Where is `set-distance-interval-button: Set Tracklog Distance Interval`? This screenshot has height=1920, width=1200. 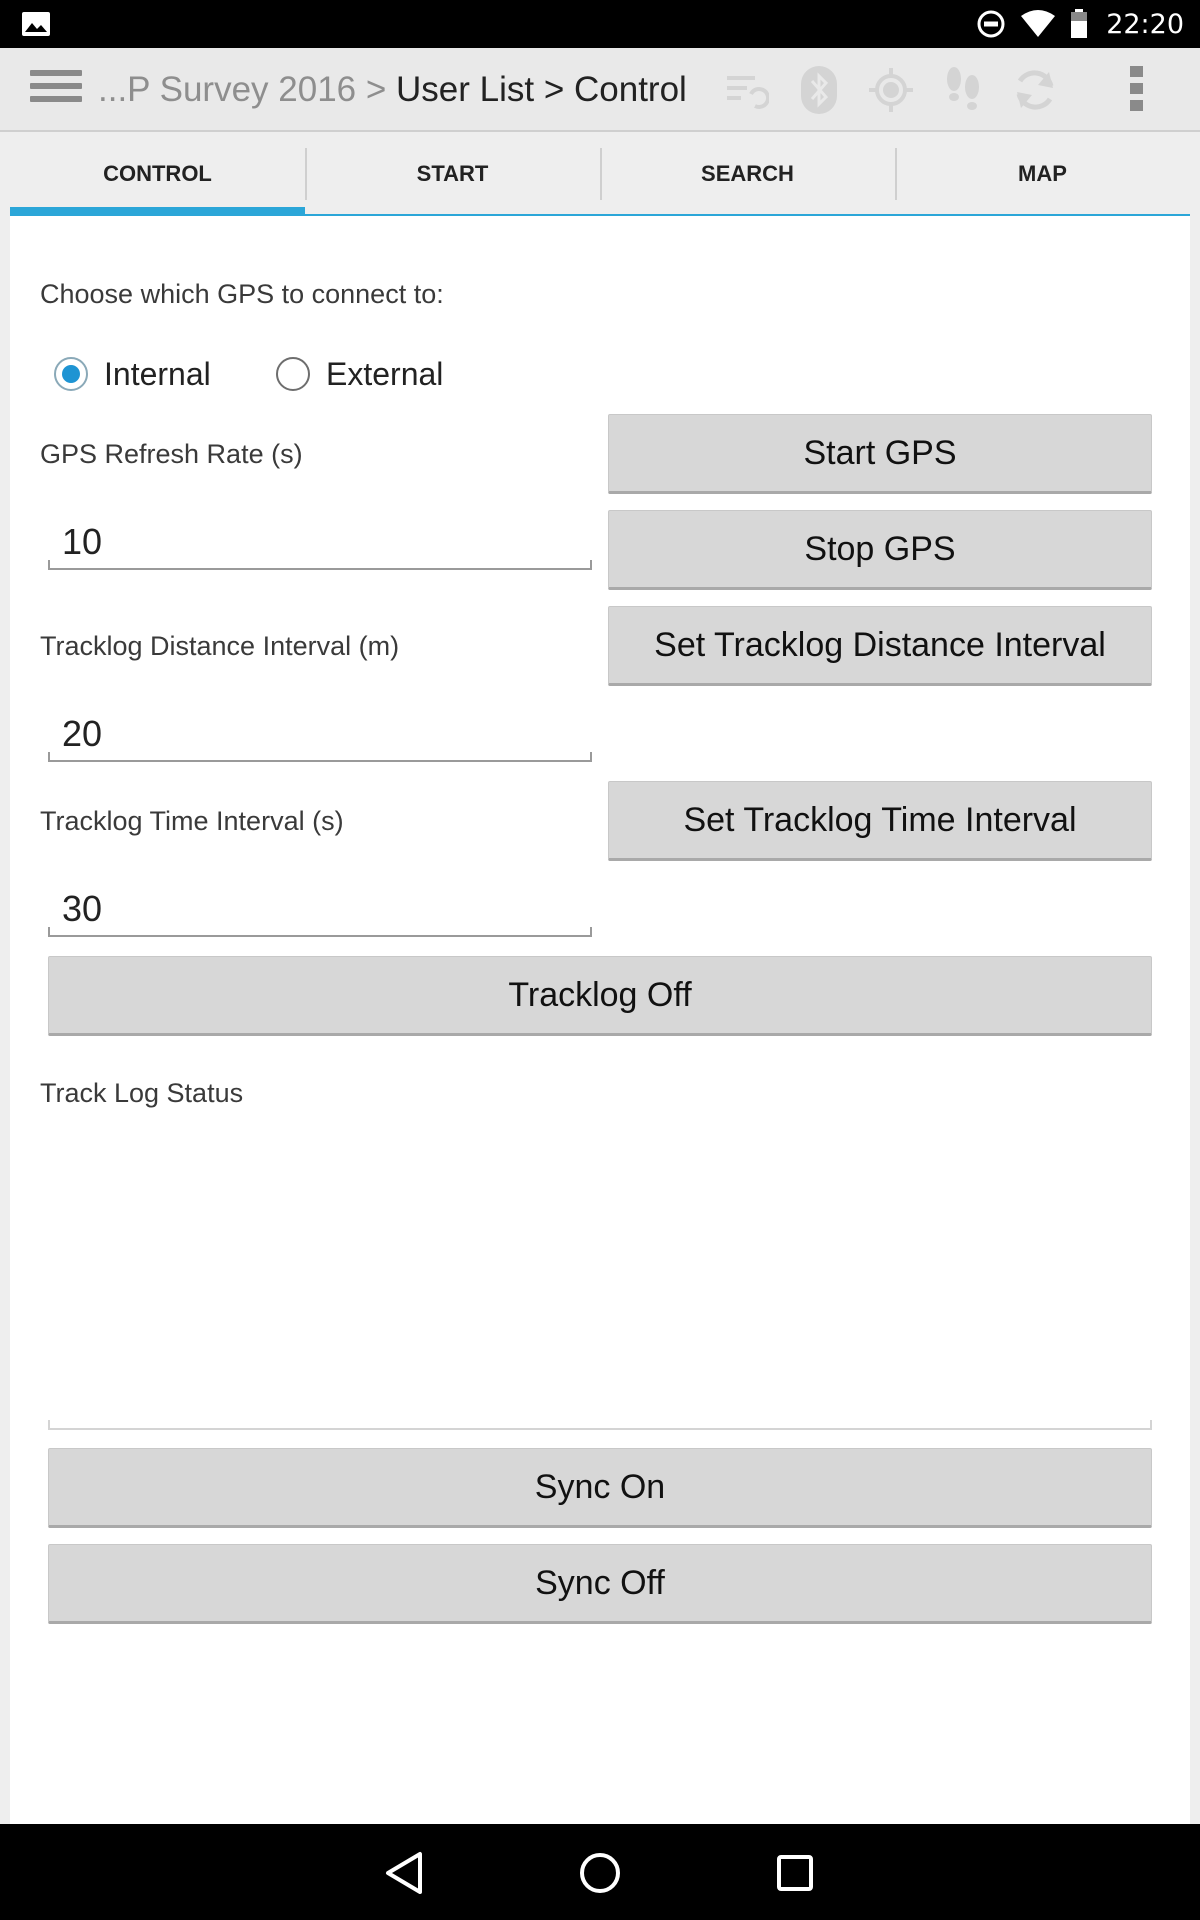 set-distance-interval-button: Set Tracklog Distance Interval is located at coordinates (880, 646).